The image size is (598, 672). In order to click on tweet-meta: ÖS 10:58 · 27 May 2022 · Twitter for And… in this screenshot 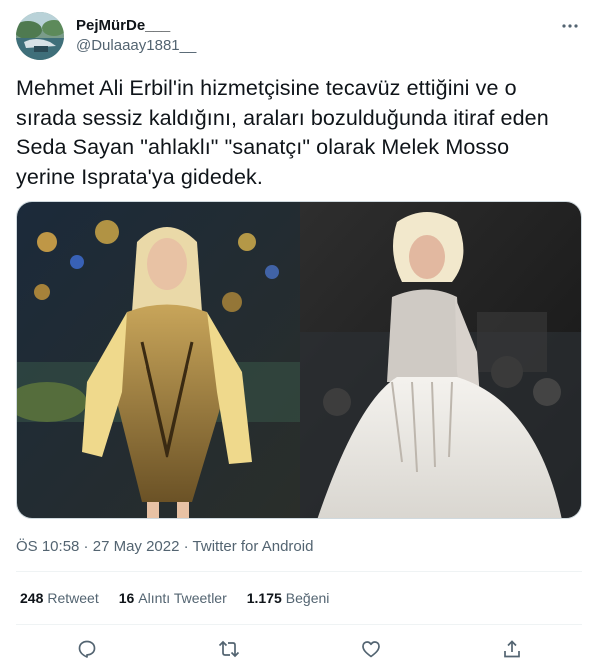, I will do `click(164, 547)`.